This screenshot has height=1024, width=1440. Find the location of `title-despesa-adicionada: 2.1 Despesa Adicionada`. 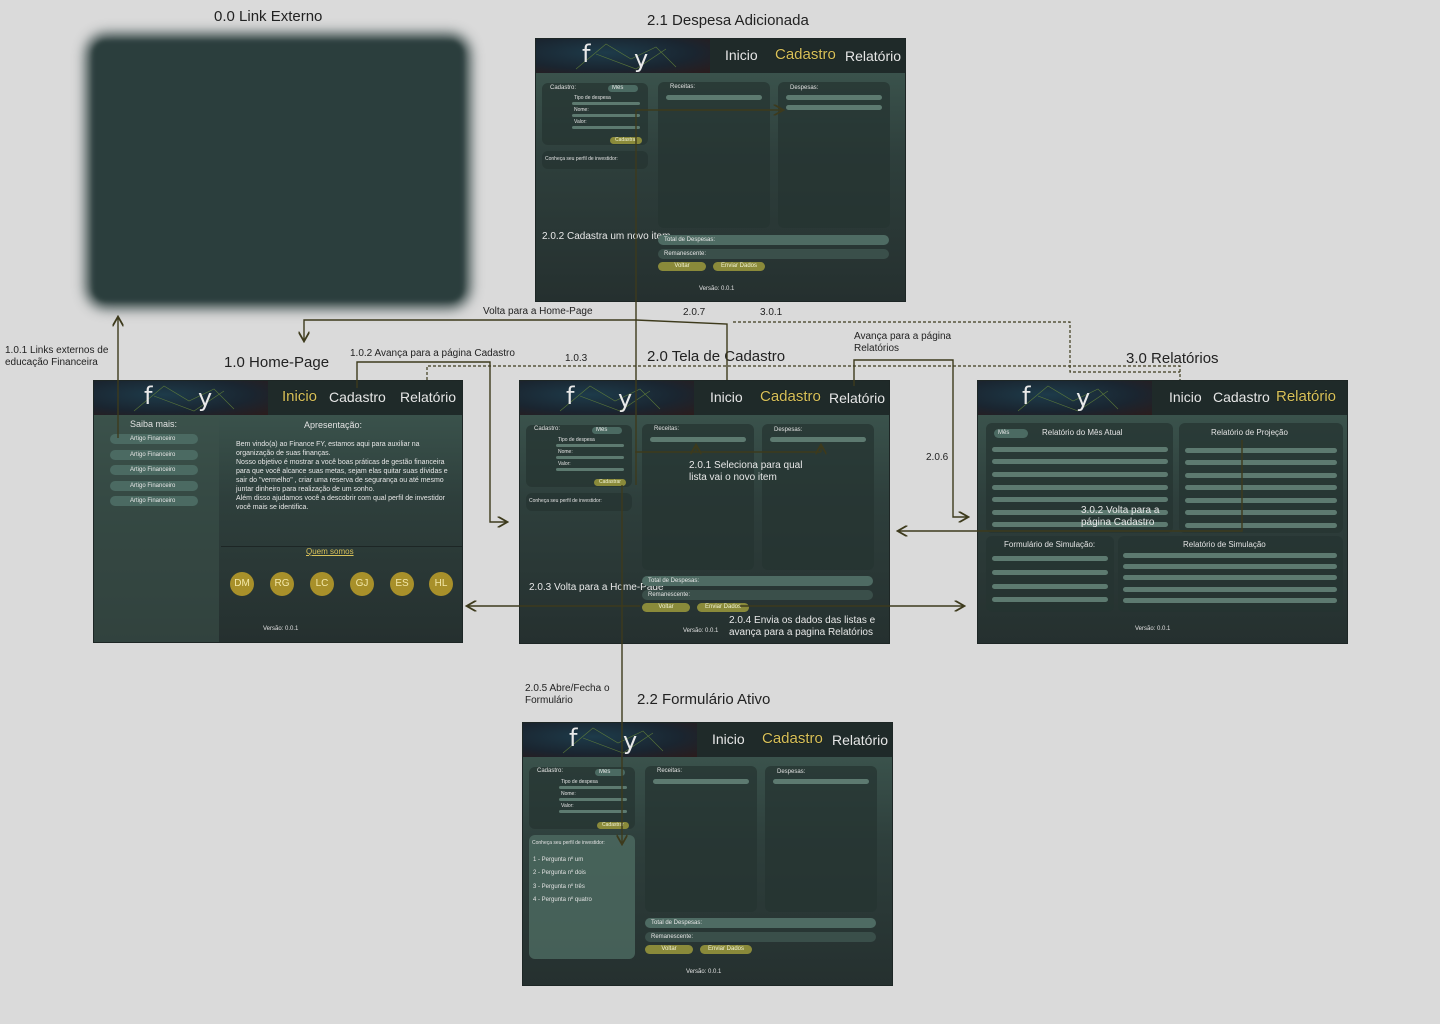

title-despesa-adicionada: 2.1 Despesa Adicionada is located at coordinates (728, 20).